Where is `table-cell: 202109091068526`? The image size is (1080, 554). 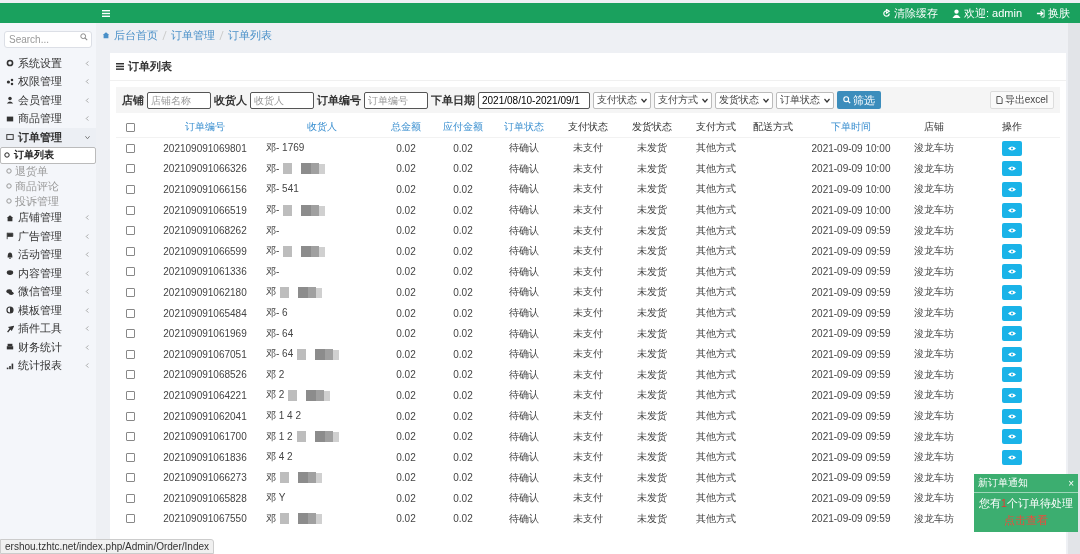 table-cell: 202109091068526 is located at coordinates (205, 375).